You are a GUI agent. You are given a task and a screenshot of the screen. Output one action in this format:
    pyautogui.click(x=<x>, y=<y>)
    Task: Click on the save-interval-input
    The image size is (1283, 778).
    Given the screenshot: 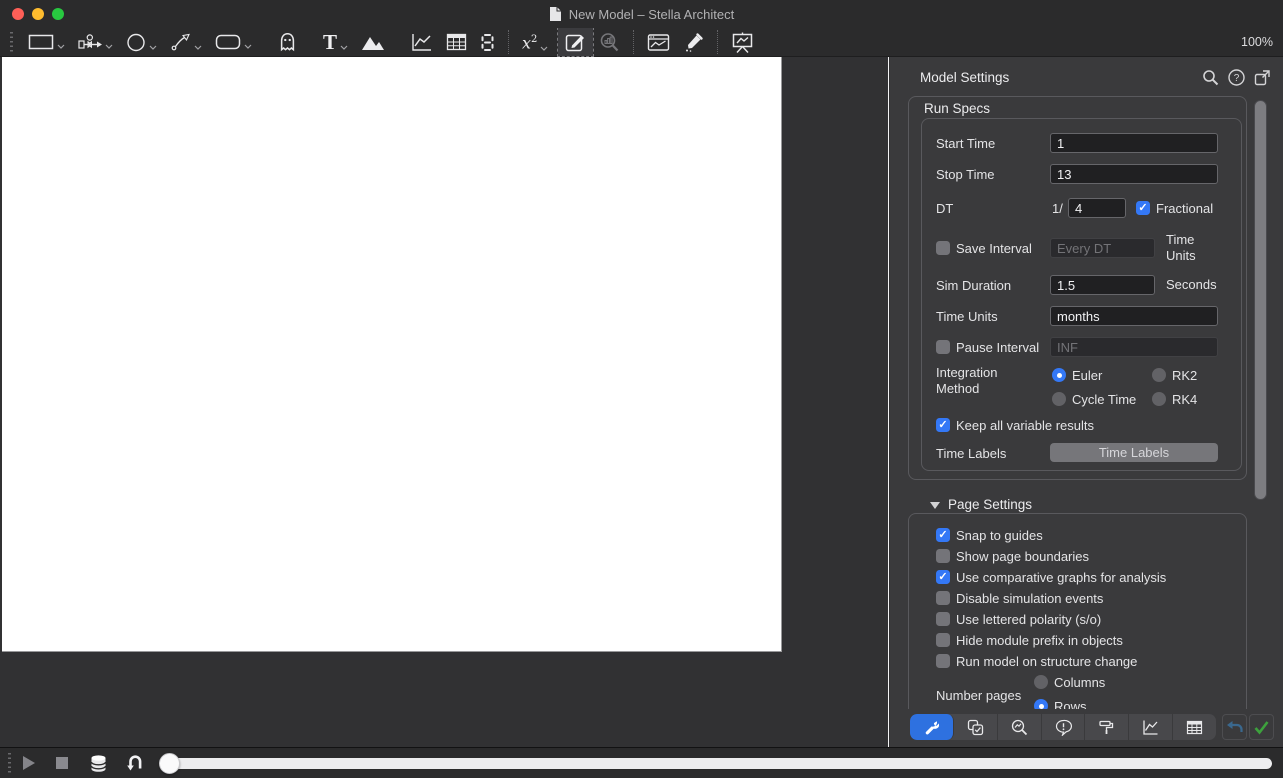 What is the action you would take?
    pyautogui.click(x=1102, y=248)
    